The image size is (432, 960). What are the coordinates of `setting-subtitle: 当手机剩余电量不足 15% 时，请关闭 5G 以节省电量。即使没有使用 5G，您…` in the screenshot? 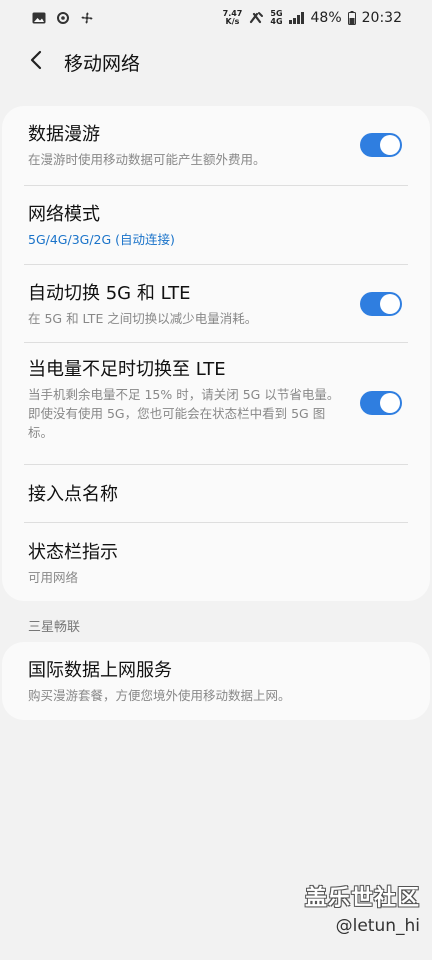 It's located at (184, 413).